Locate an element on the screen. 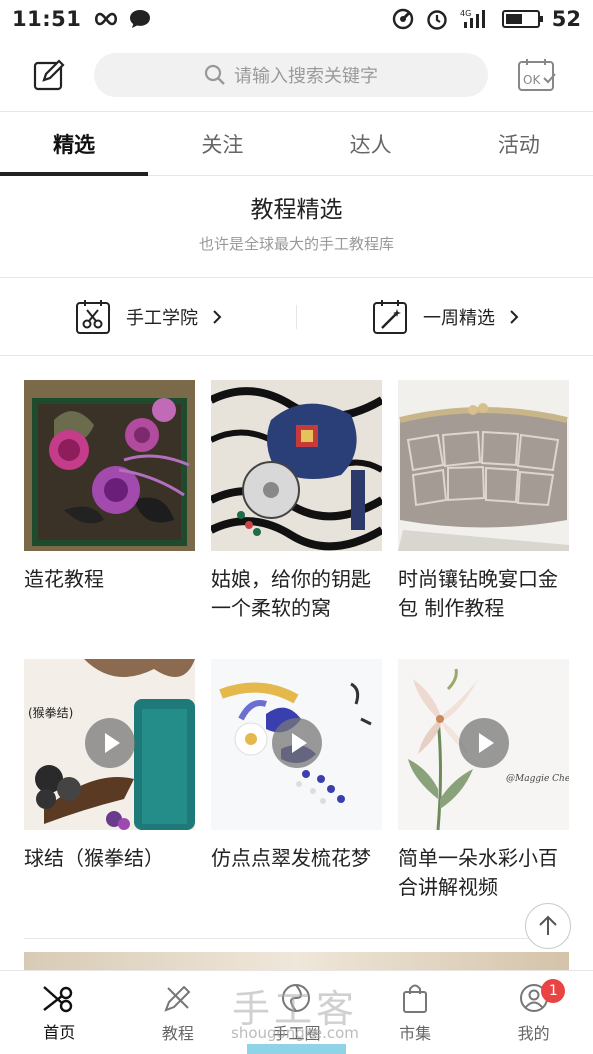 This screenshot has width=593, height=1054. notification-badge: 1 is located at coordinates (553, 991).